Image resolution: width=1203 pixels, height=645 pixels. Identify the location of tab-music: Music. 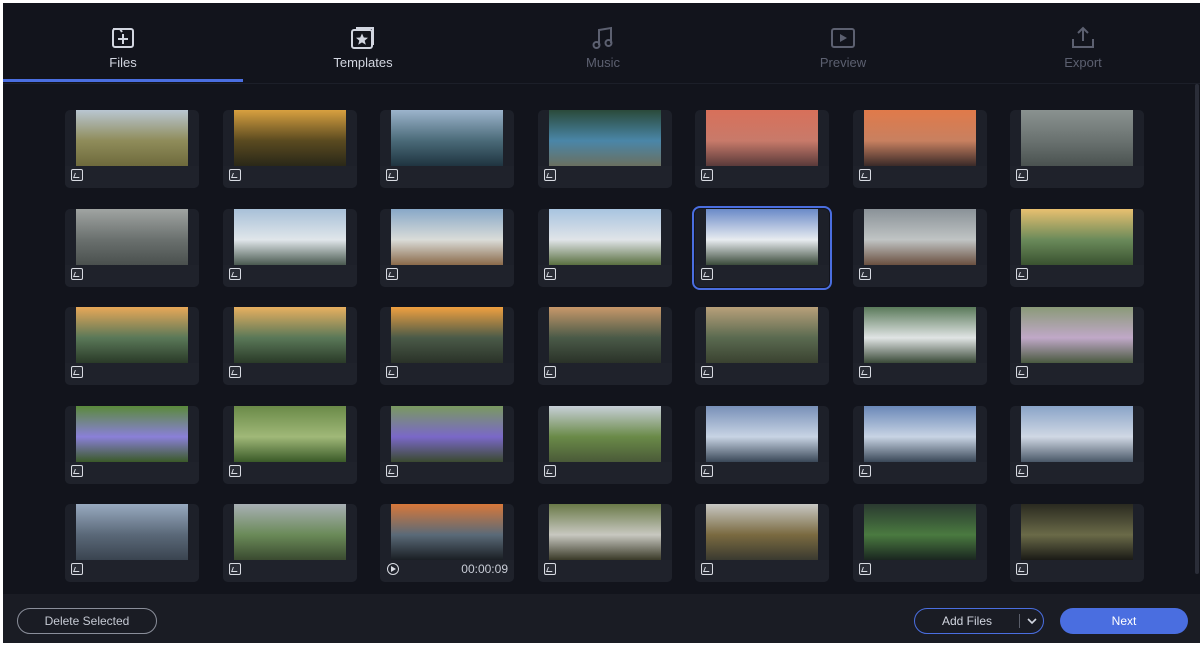
(603, 43).